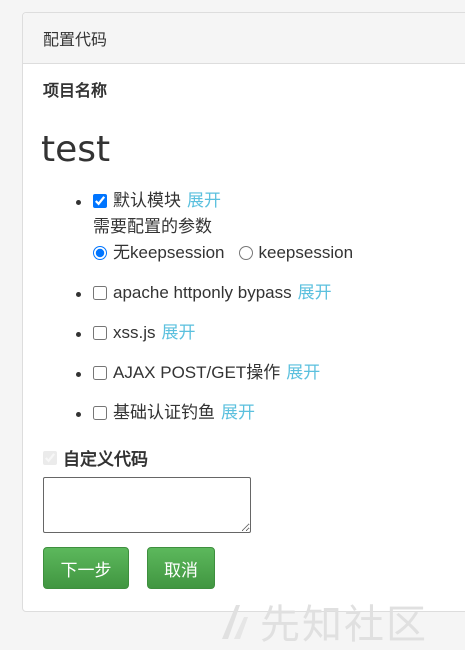 Image resolution: width=465 pixels, height=650 pixels. I want to click on project-name: test, so click(76, 149).